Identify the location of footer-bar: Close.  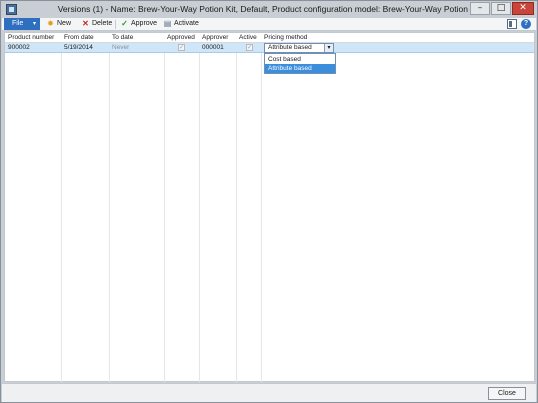
(269, 392).